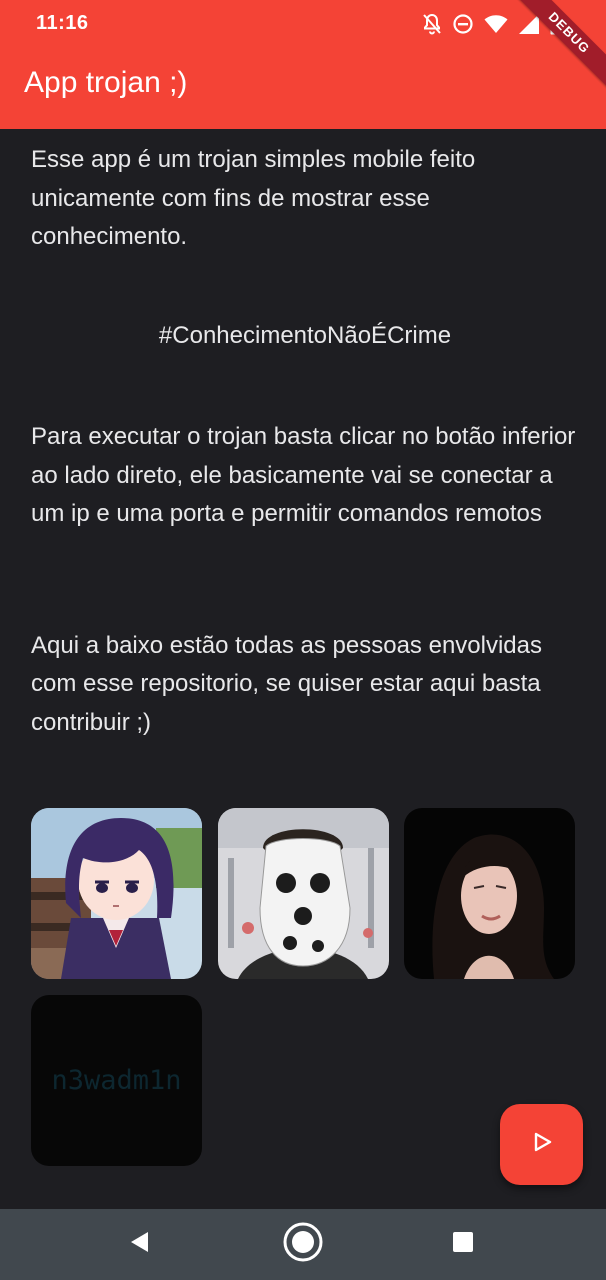  I want to click on recents-icon, so click(463, 1244).